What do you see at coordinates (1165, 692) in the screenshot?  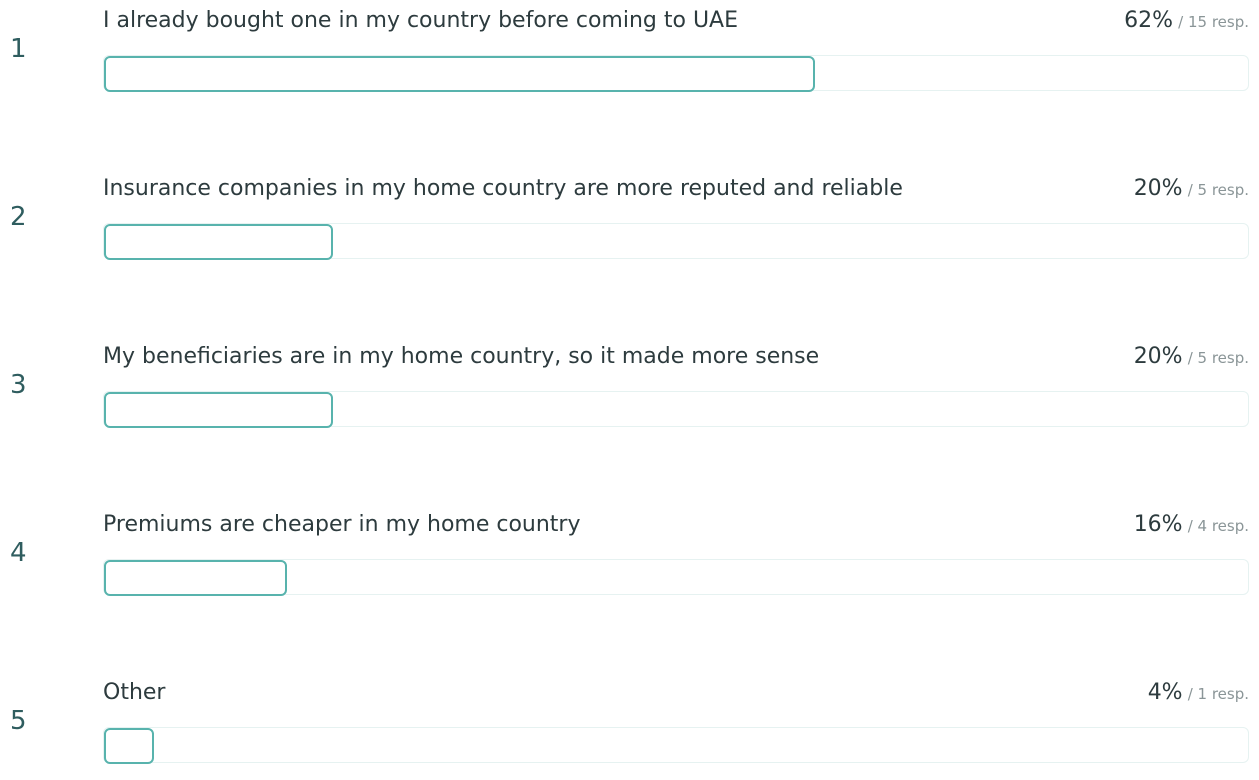 I see `percent-label: 4%` at bounding box center [1165, 692].